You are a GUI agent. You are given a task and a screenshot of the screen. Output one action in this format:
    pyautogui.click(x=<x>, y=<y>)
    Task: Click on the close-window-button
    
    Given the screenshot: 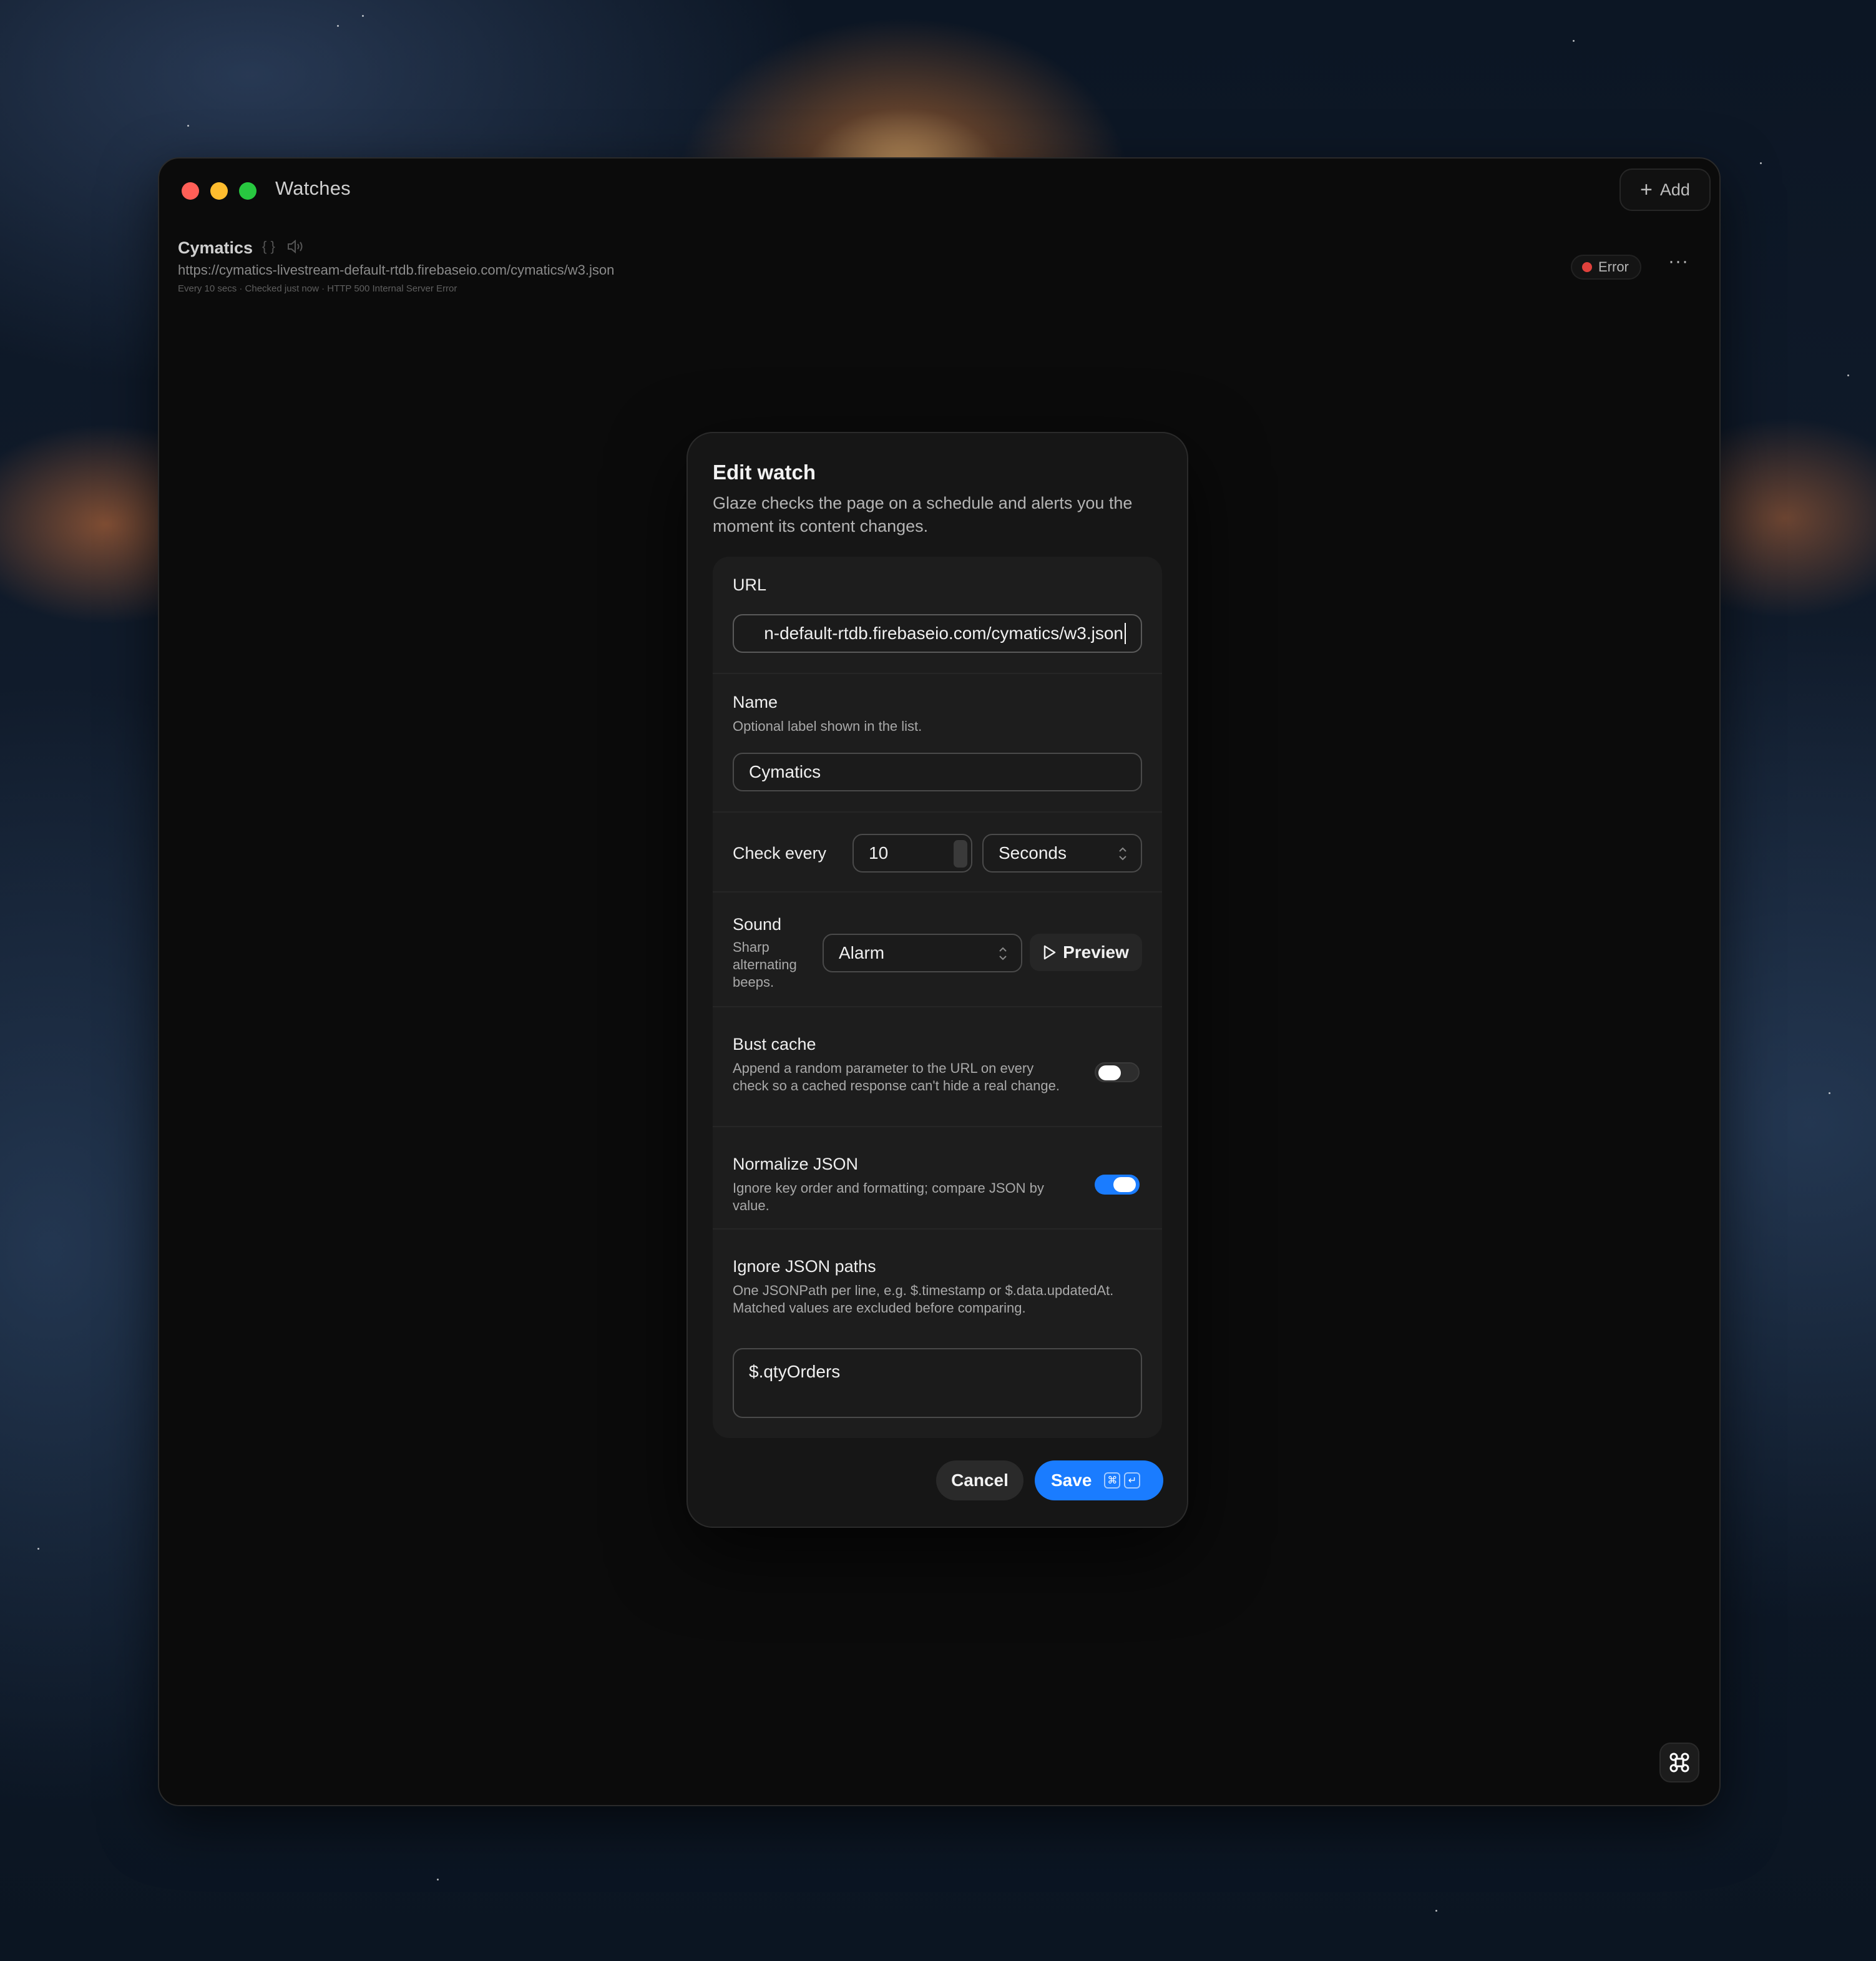 What is the action you would take?
    pyautogui.click(x=190, y=191)
    